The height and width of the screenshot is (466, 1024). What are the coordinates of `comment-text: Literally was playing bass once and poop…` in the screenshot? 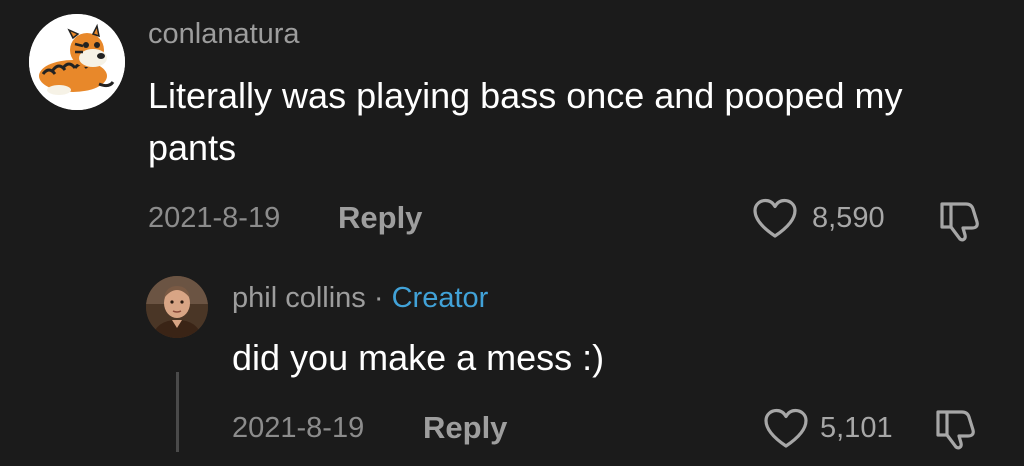 It's located at (525, 121).